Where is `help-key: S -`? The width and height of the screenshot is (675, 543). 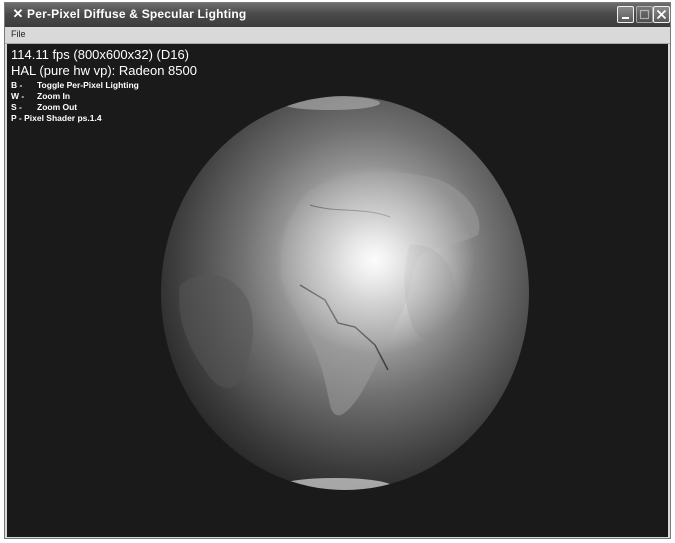 help-key: S - is located at coordinates (16, 107).